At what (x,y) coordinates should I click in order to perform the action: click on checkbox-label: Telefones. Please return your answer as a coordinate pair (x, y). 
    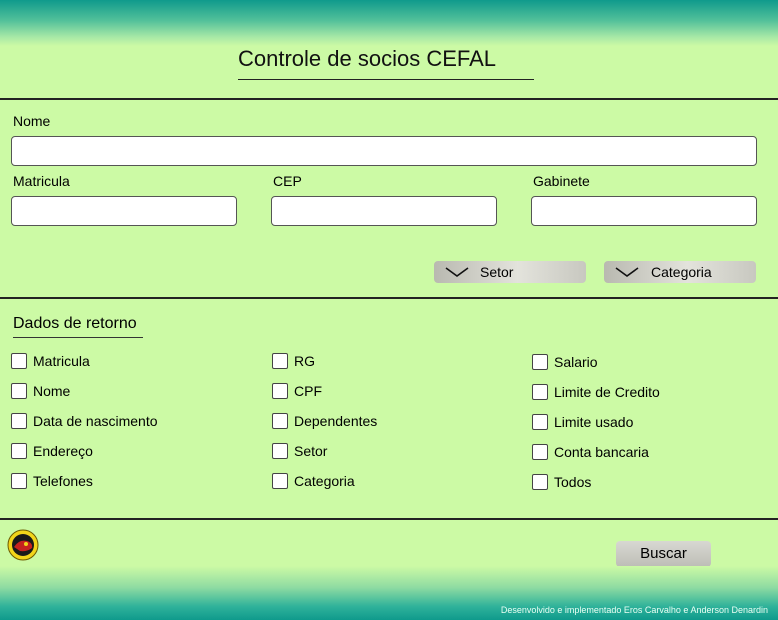
    Looking at the image, I should click on (63, 481).